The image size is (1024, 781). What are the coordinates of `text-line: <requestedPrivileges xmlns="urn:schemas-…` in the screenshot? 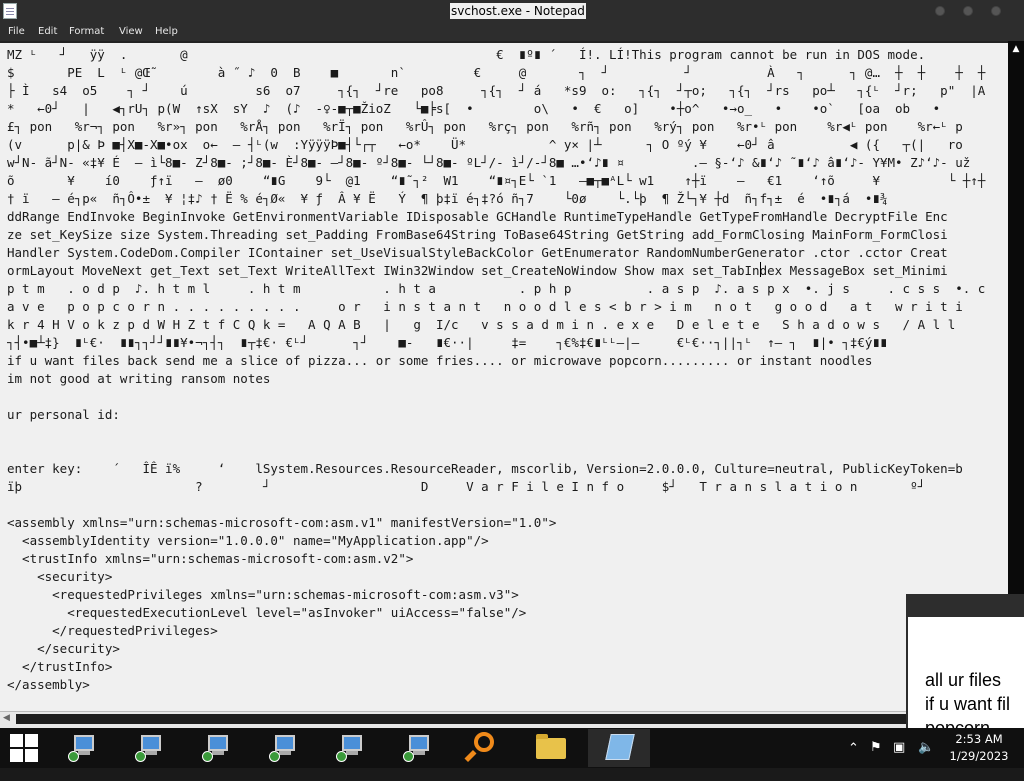 It's located at (263, 594).